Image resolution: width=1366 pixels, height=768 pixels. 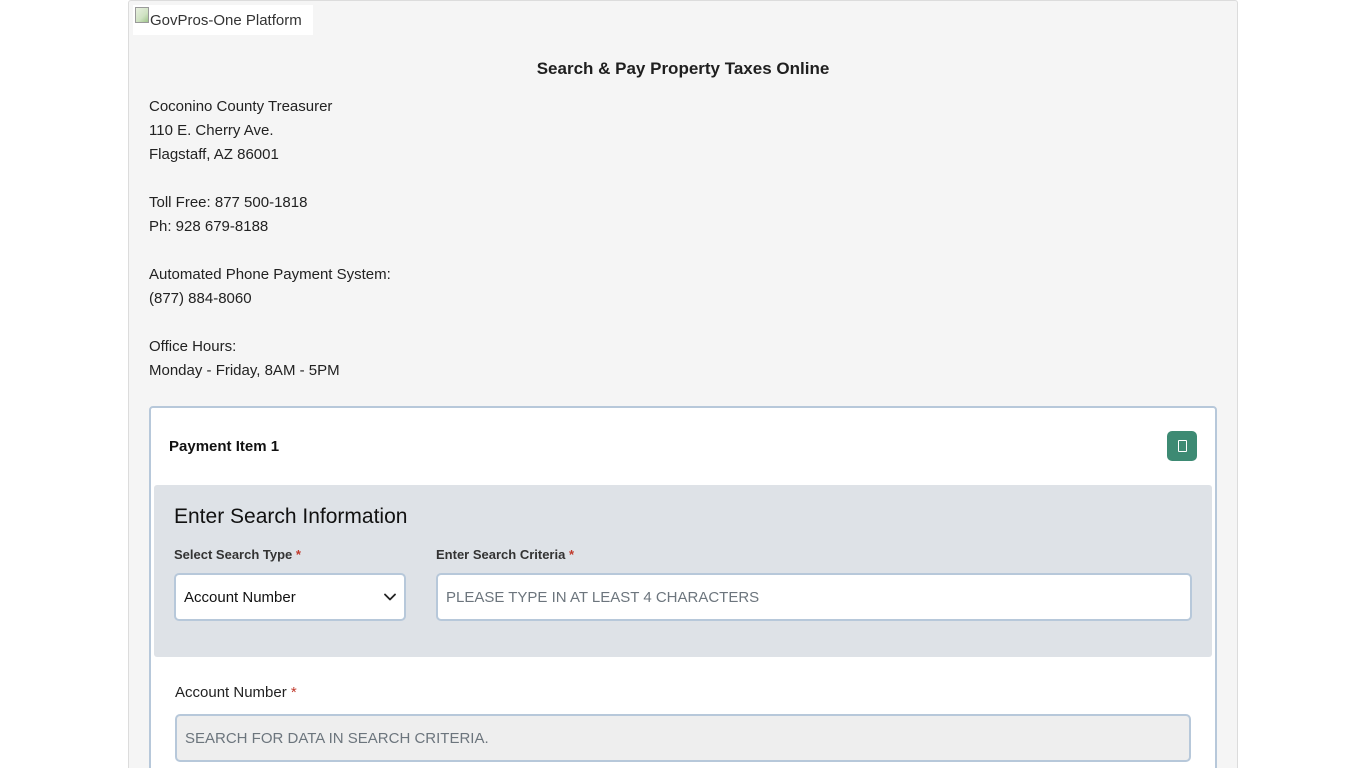 I want to click on search-type-value: Account Number, so click(x=240, y=597).